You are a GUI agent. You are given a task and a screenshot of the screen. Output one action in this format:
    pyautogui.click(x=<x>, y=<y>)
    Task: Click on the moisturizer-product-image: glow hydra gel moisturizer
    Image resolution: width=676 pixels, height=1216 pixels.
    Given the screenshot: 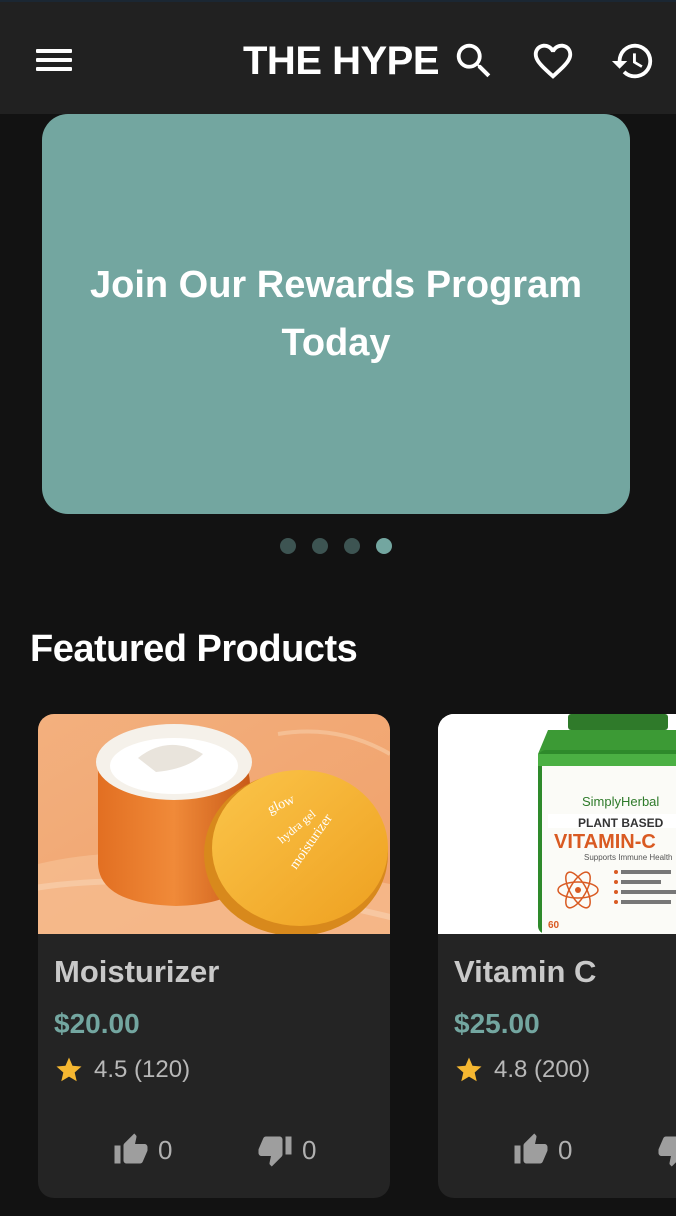 What is the action you would take?
    pyautogui.click(x=214, y=824)
    